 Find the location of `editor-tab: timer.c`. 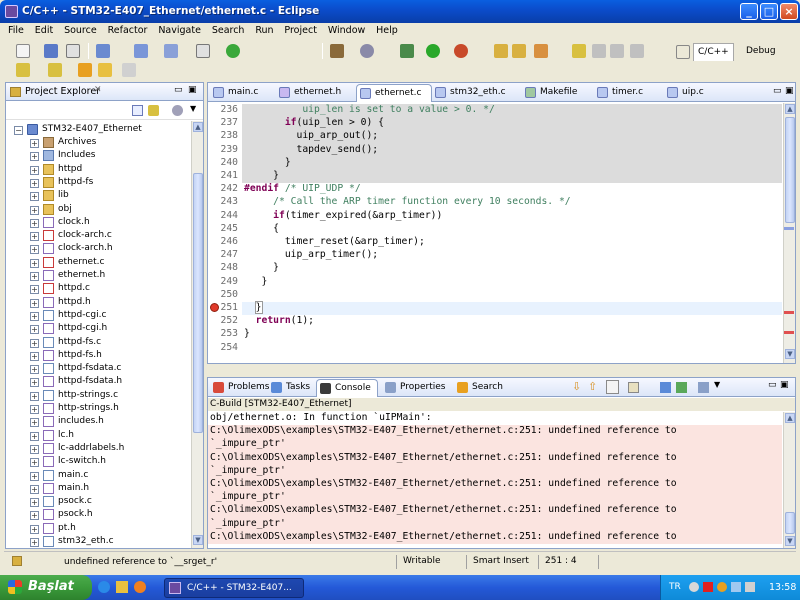

editor-tab: timer.c is located at coordinates (629, 93).